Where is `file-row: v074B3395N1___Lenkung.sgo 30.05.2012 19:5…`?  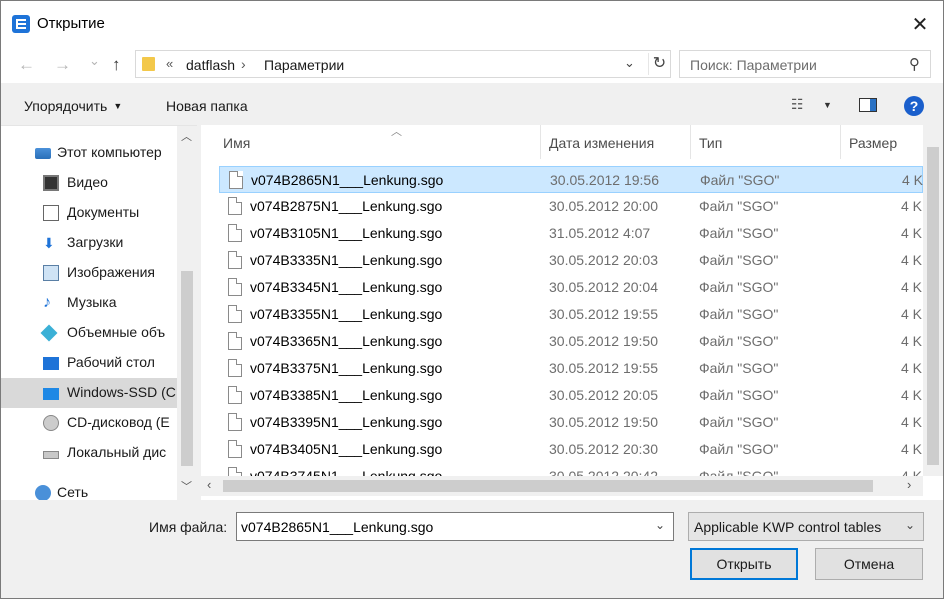 file-row: v074B3395N1___Lenkung.sgo 30.05.2012 19:5… is located at coordinates (571, 422).